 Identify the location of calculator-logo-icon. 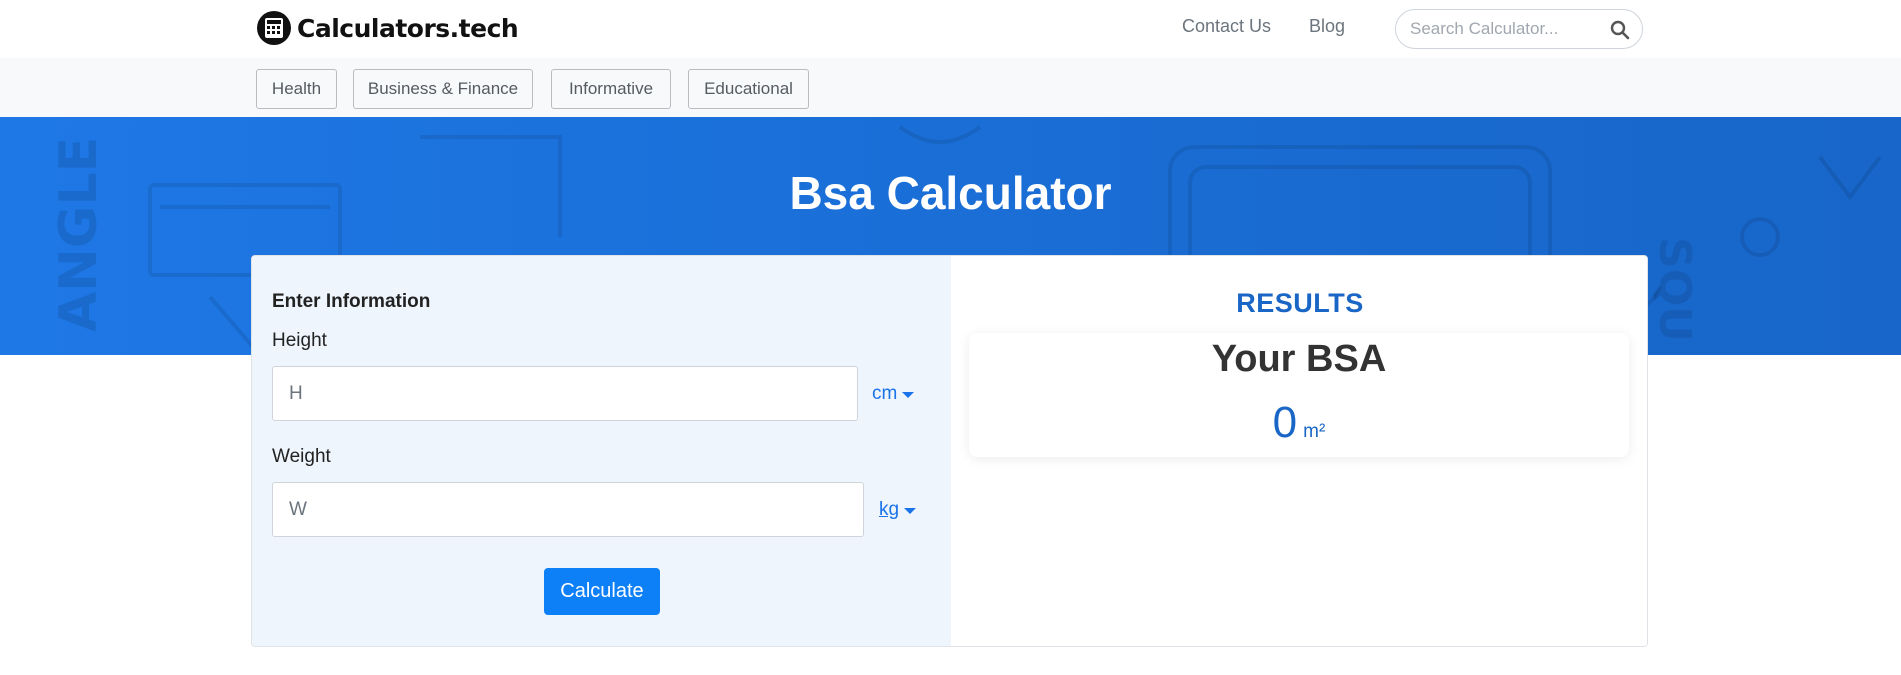
(274, 28).